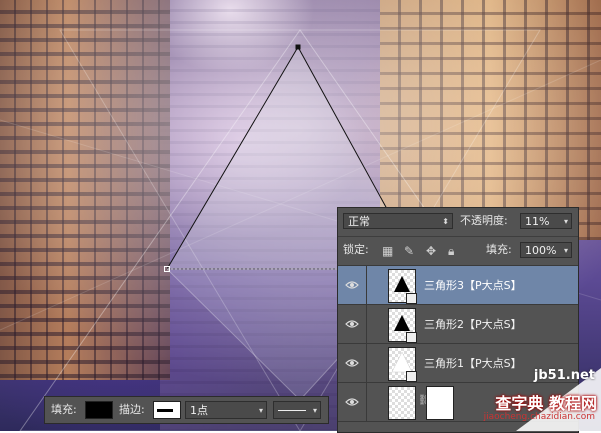  I want to click on opacity-input: 11% ▾, so click(546, 221).